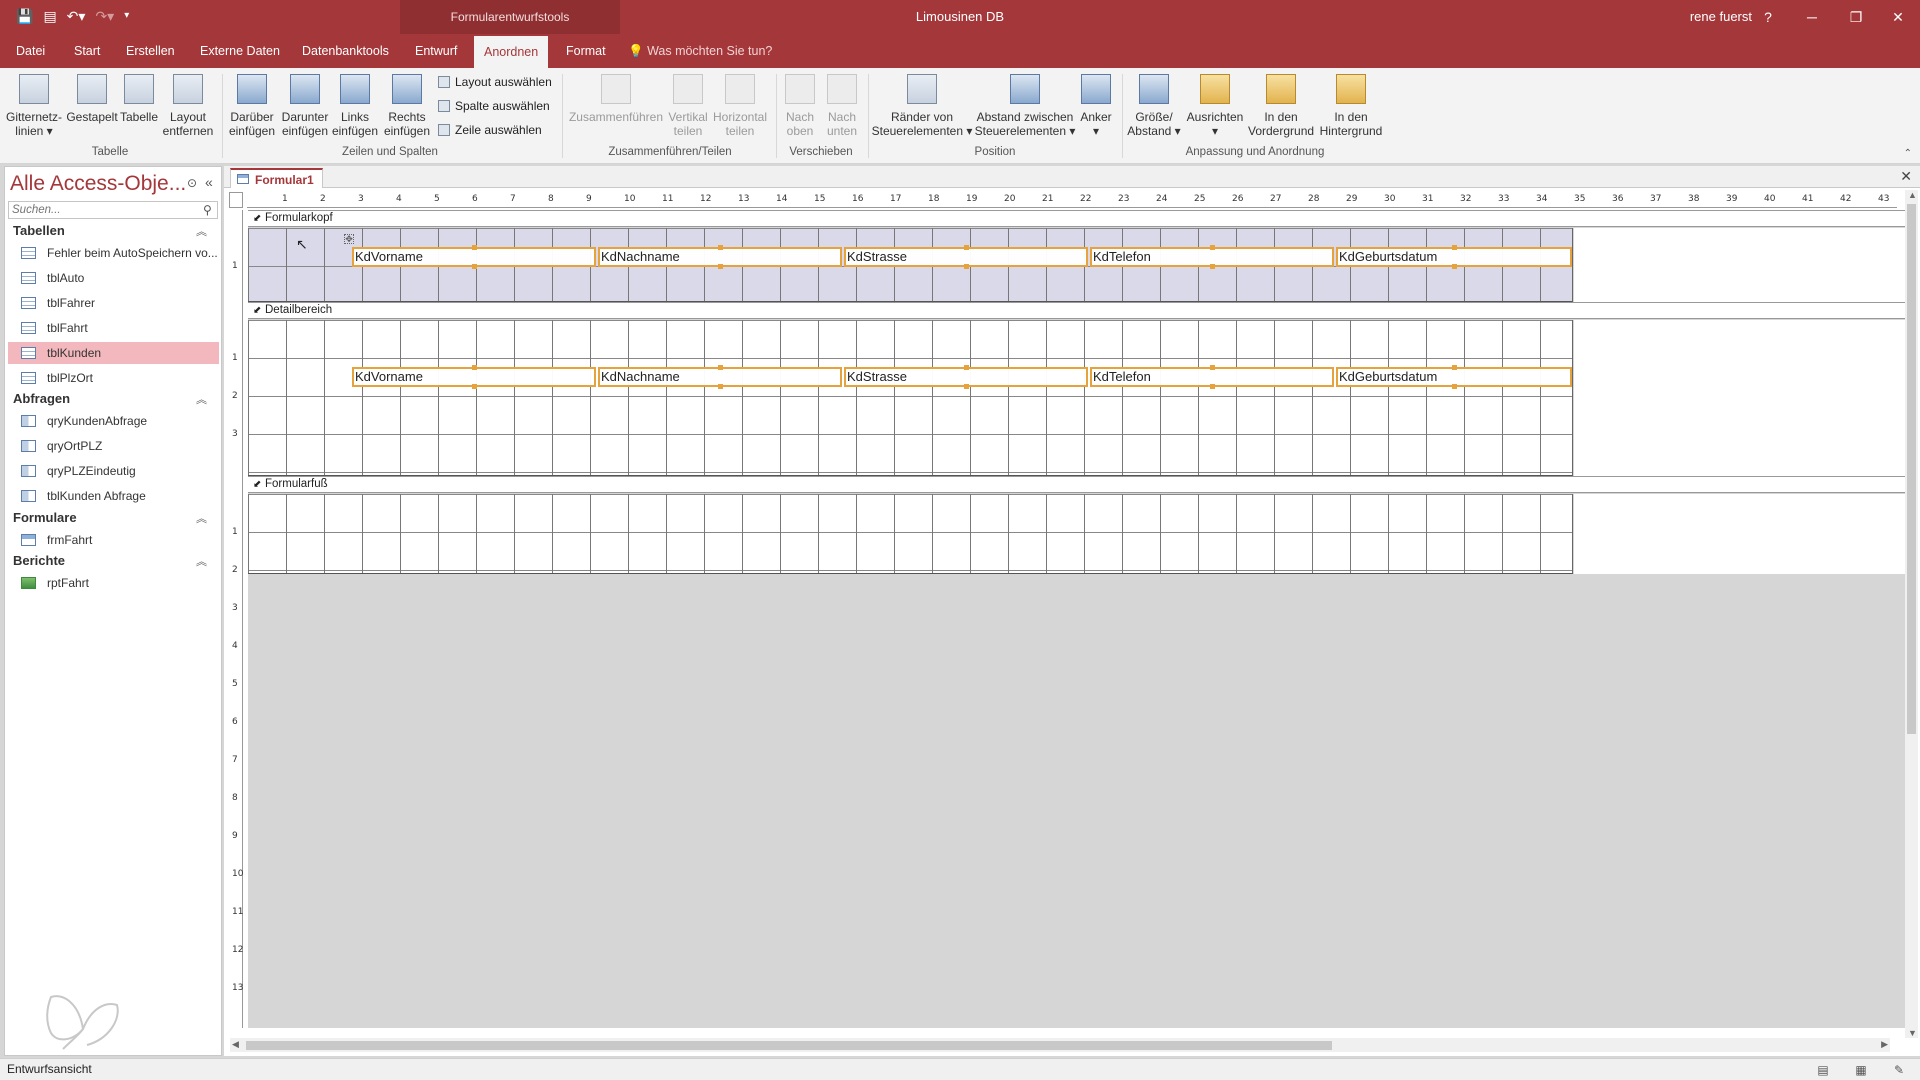 The width and height of the screenshot is (1920, 1080). What do you see at coordinates (720, 257) in the screenshot?
I see `label-kdnachname: KdNachname` at bounding box center [720, 257].